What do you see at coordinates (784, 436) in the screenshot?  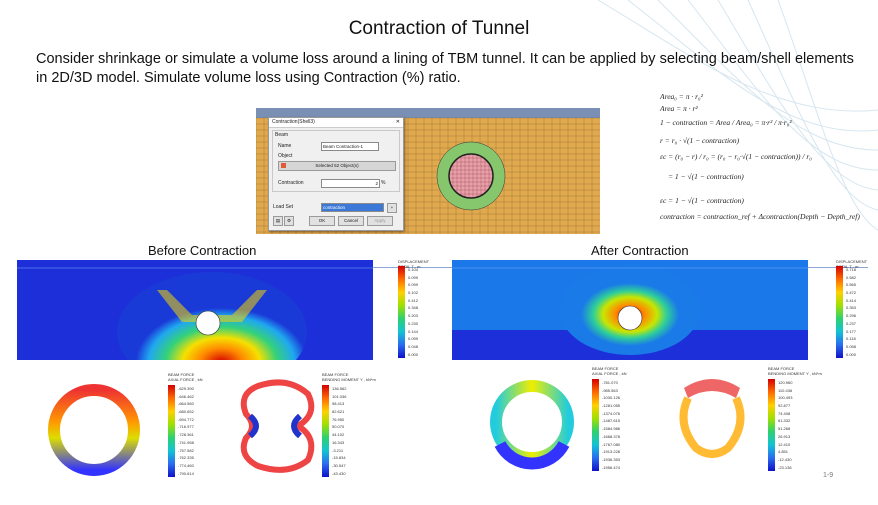 I see `legend-value: 26.913` at bounding box center [784, 436].